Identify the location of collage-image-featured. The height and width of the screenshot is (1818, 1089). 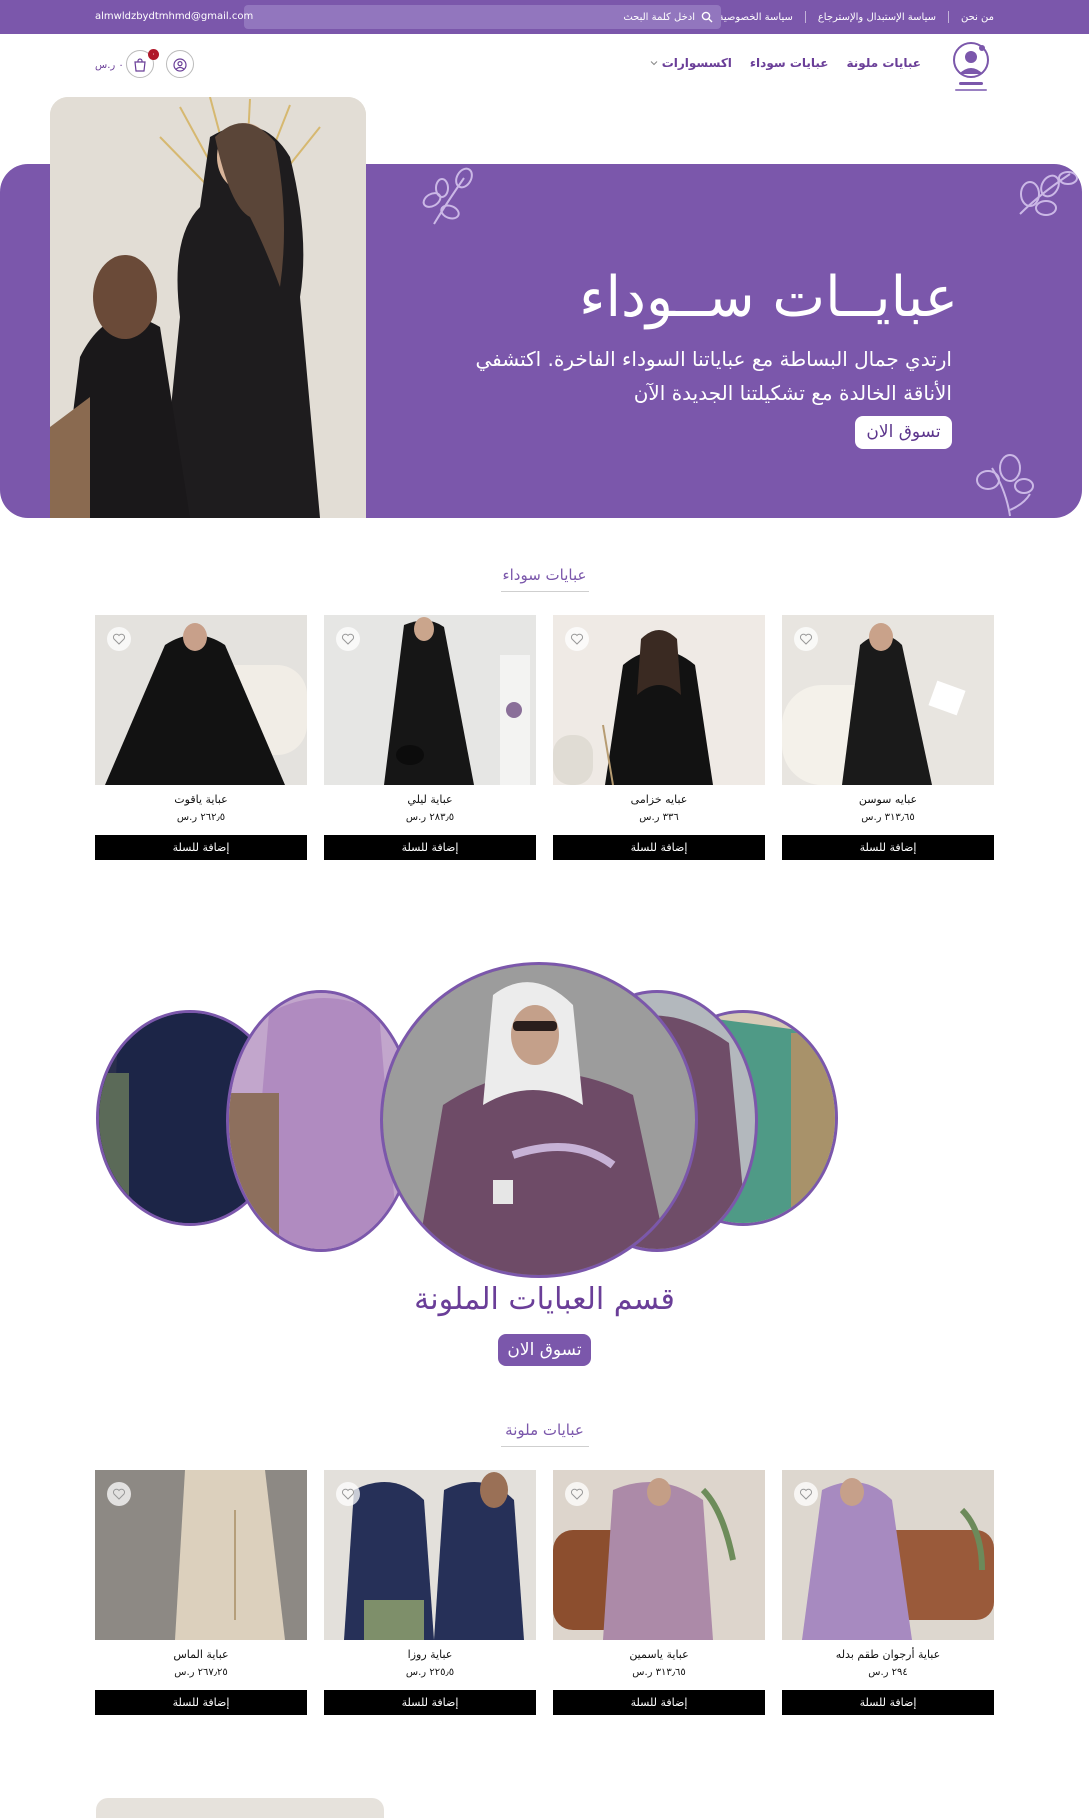
(539, 1120).